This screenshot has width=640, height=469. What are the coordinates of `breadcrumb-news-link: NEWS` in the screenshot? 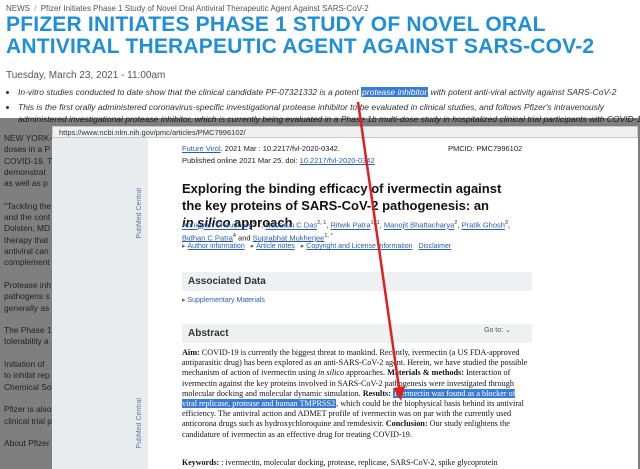 It's located at (18, 8).